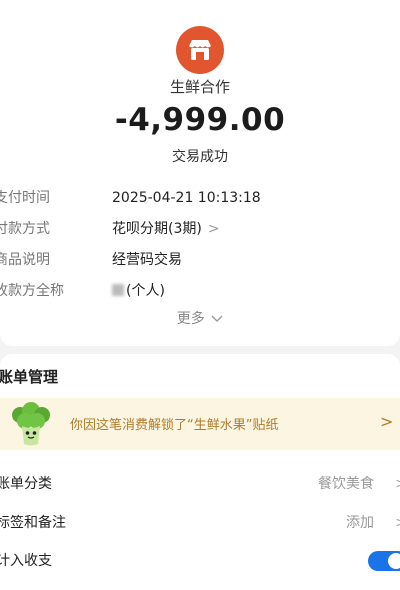 The height and width of the screenshot is (590, 400). I want to click on include-in-stats-toggle, so click(384, 561).